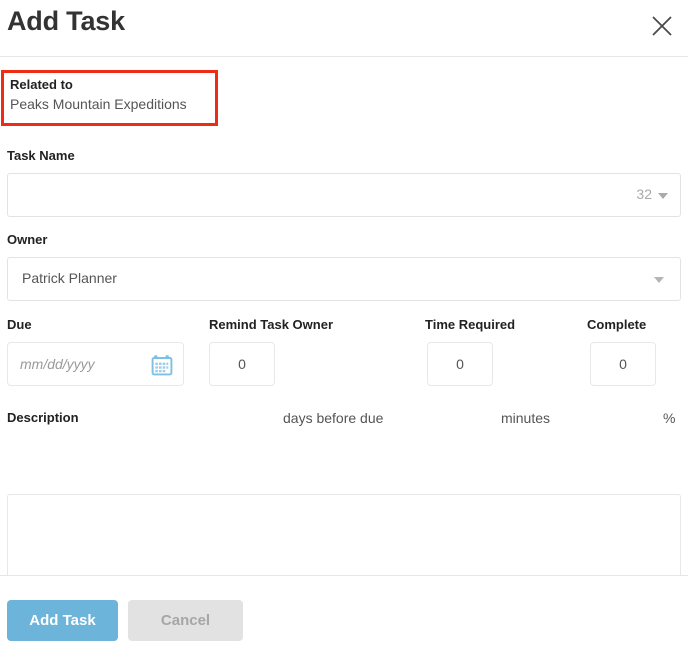 The image size is (688, 655). I want to click on remind-label: Remind Task Owner, so click(271, 324).